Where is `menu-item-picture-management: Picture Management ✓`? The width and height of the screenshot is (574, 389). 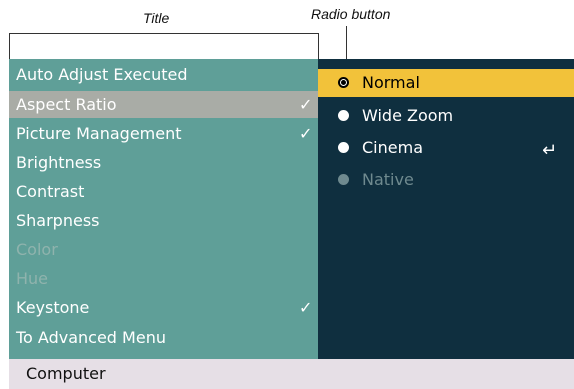 menu-item-picture-management: Picture Management ✓ is located at coordinates (163, 133).